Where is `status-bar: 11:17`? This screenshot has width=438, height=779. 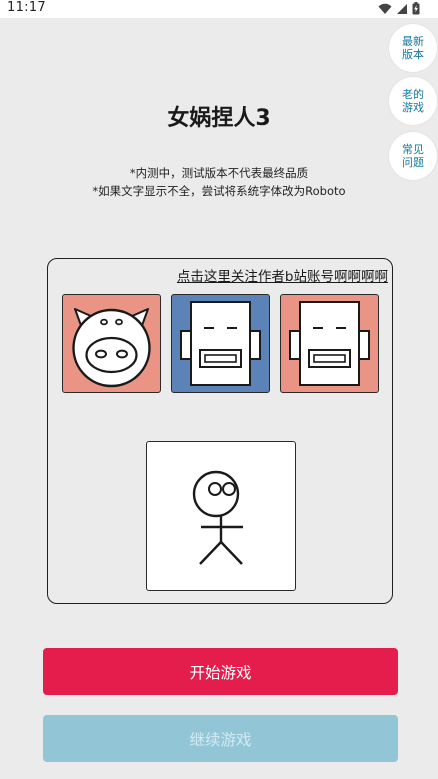
status-bar: 11:17 is located at coordinates (219, 9).